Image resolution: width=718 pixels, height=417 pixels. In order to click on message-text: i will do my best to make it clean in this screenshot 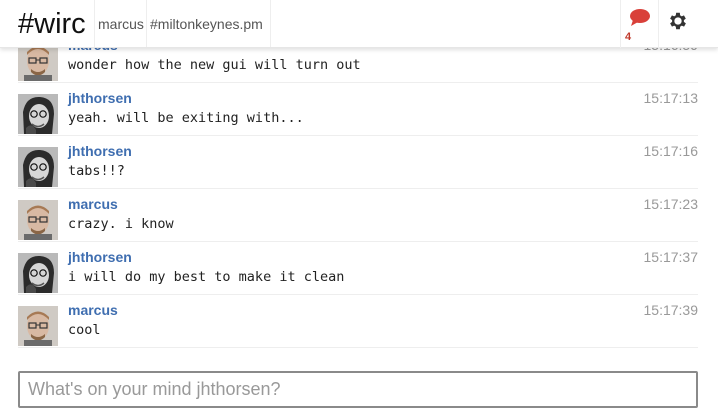, I will do `click(206, 277)`.